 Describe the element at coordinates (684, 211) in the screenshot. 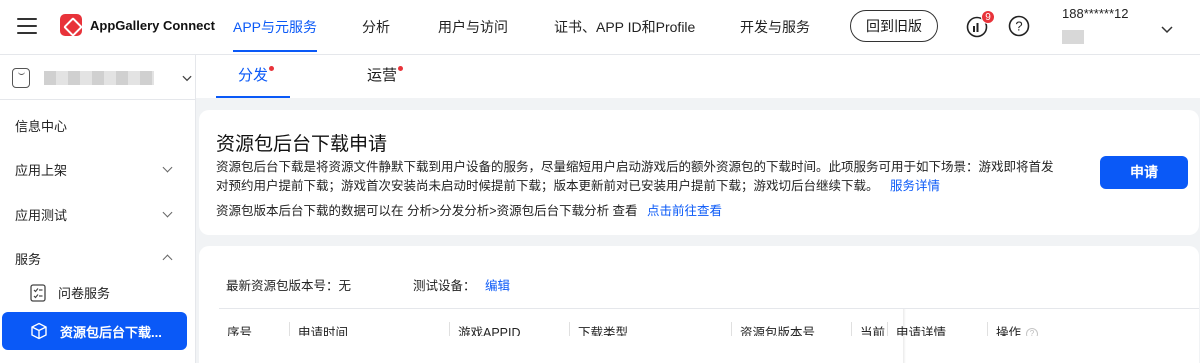

I see `view-analytics-link: 点击前往查看` at that location.